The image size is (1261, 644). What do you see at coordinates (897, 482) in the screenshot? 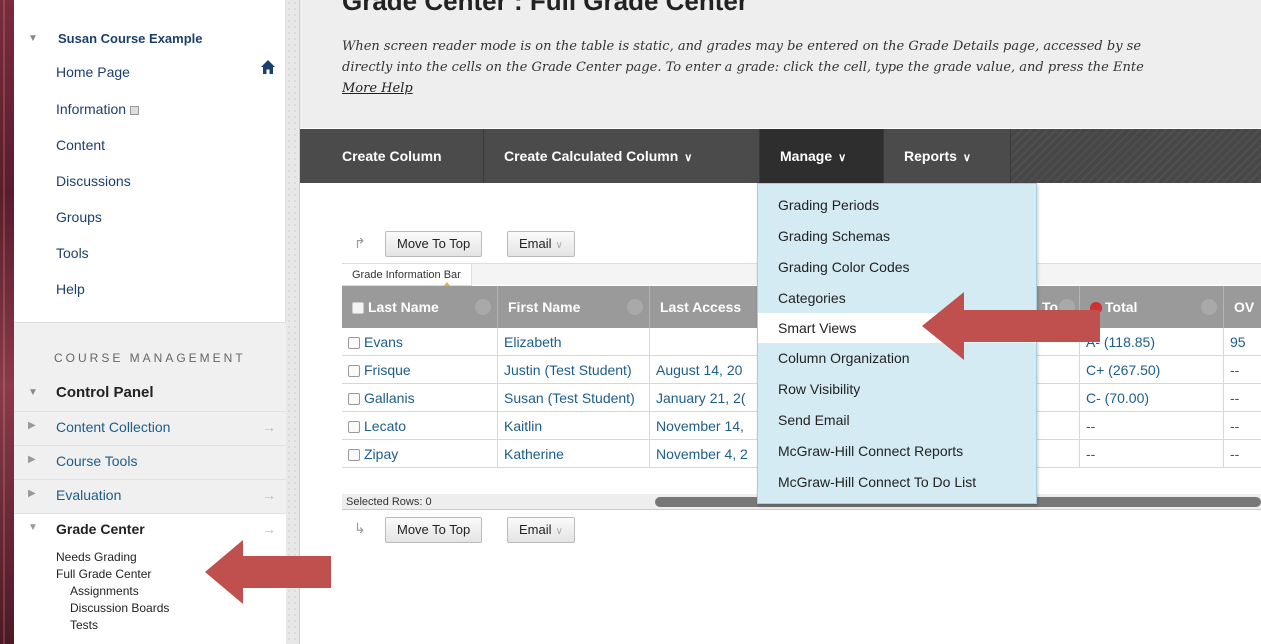
I see `menu-item-mcgraw-hill-connect-to-do-list: McGraw-Hill Connect To Do List` at bounding box center [897, 482].